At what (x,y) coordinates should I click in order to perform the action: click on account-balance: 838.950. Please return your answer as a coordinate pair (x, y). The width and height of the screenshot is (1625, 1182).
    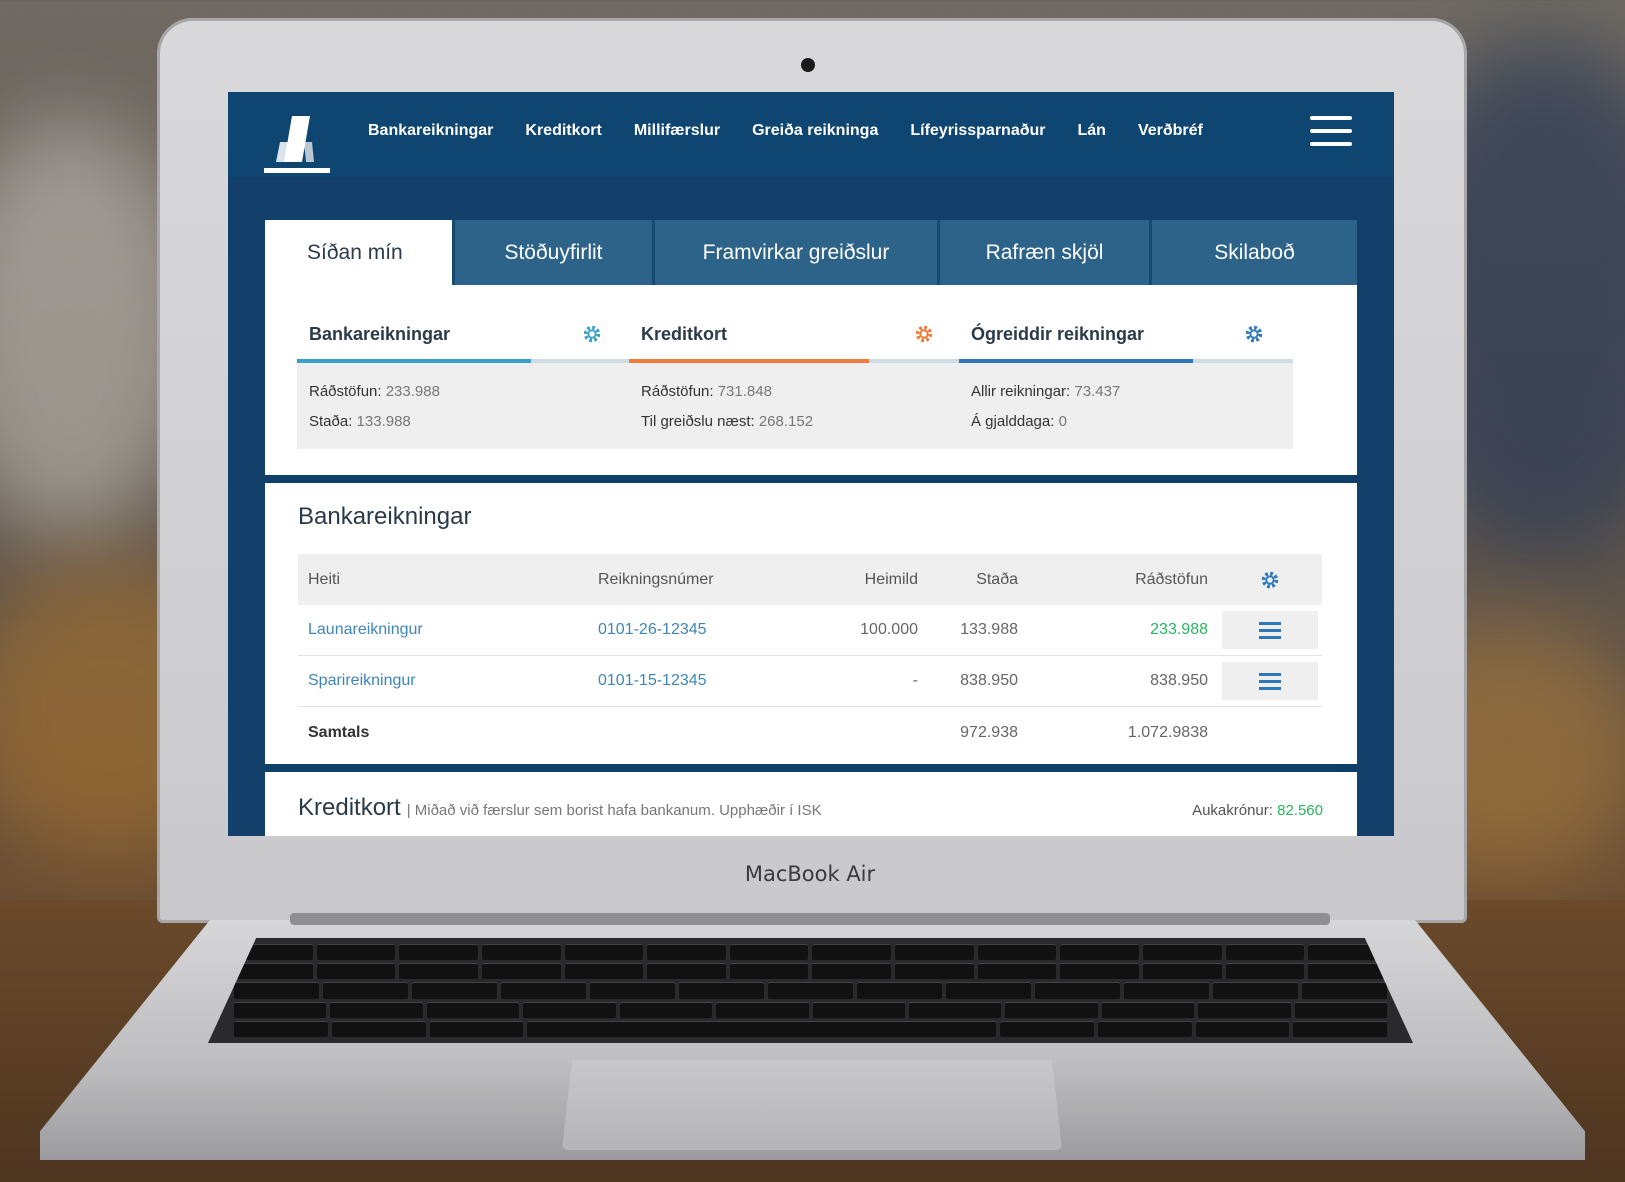
    Looking at the image, I should click on (989, 680).